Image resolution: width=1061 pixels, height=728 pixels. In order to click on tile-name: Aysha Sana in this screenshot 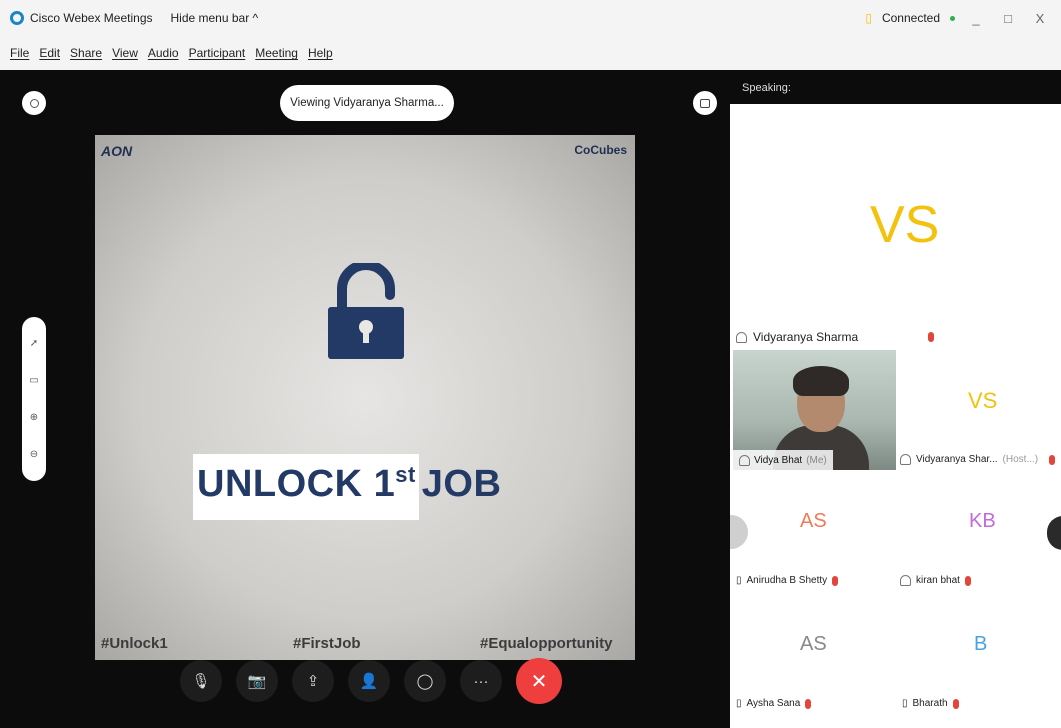, I will do `click(773, 703)`.